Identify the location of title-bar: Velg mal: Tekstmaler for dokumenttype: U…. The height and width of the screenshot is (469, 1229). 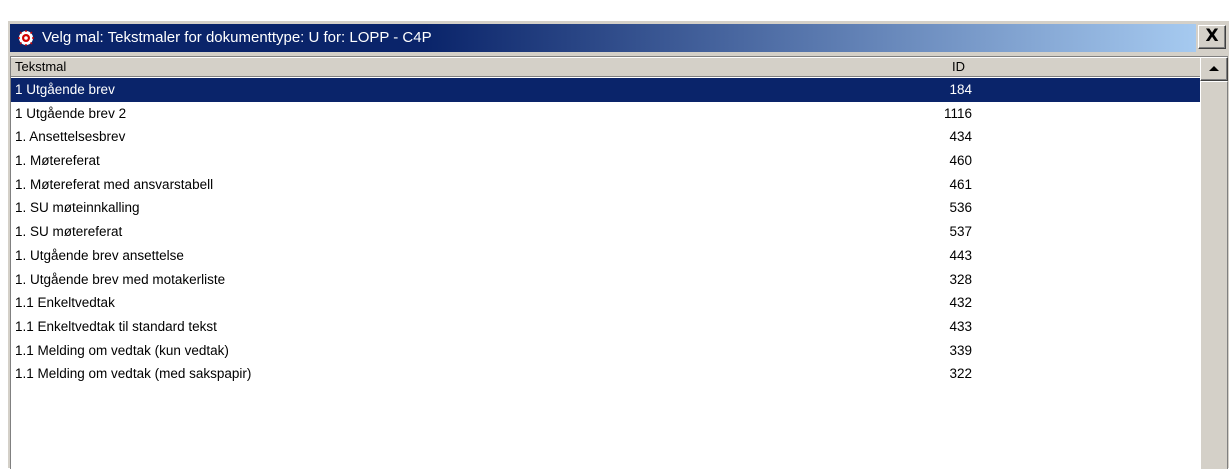
(603, 38).